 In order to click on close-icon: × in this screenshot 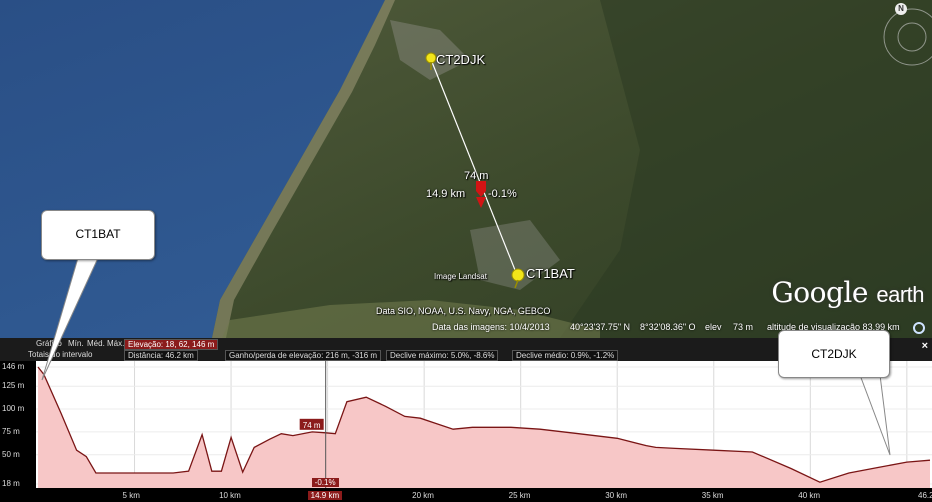, I will do `click(925, 346)`.